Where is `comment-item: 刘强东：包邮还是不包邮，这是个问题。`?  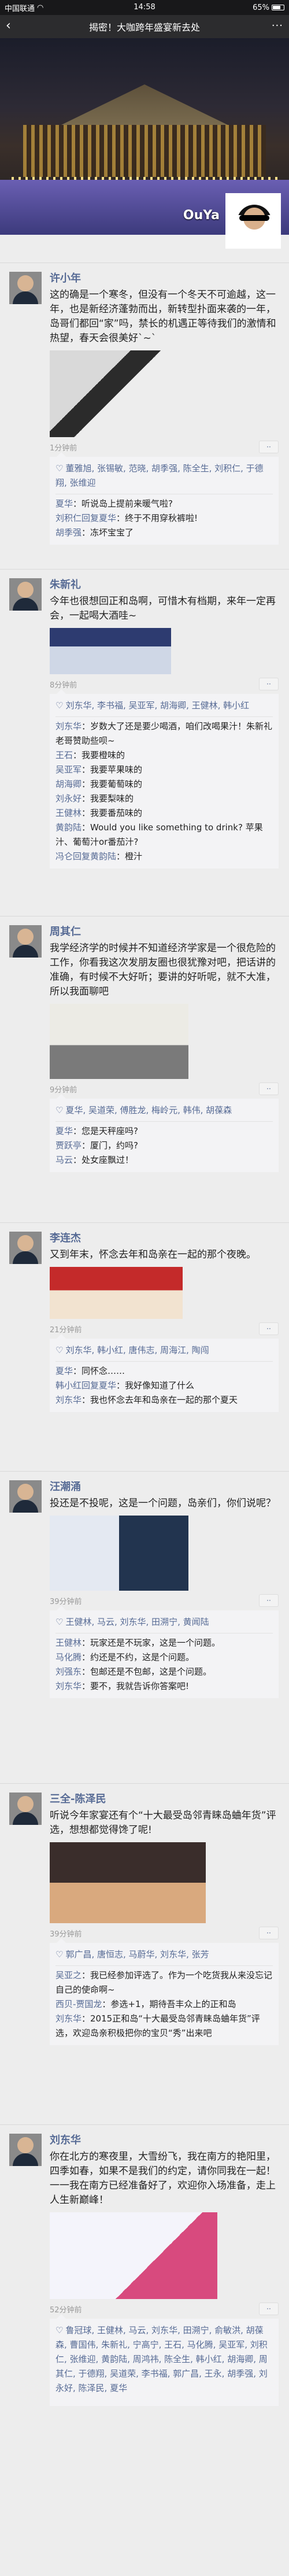
comment-item: 刘强东：包邮还是不包邮，这是个问题。 is located at coordinates (164, 1672).